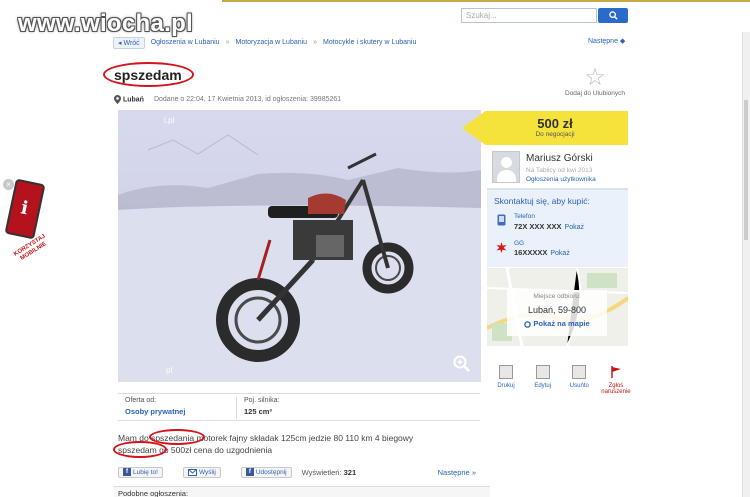 The image size is (750, 497). Describe the element at coordinates (155, 411) in the screenshot. I see `offer-value: Osoby prywatnej` at that location.